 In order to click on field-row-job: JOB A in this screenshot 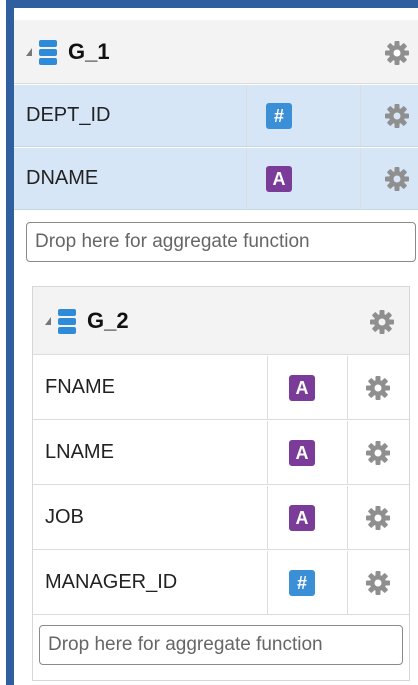, I will do `click(221, 518)`.